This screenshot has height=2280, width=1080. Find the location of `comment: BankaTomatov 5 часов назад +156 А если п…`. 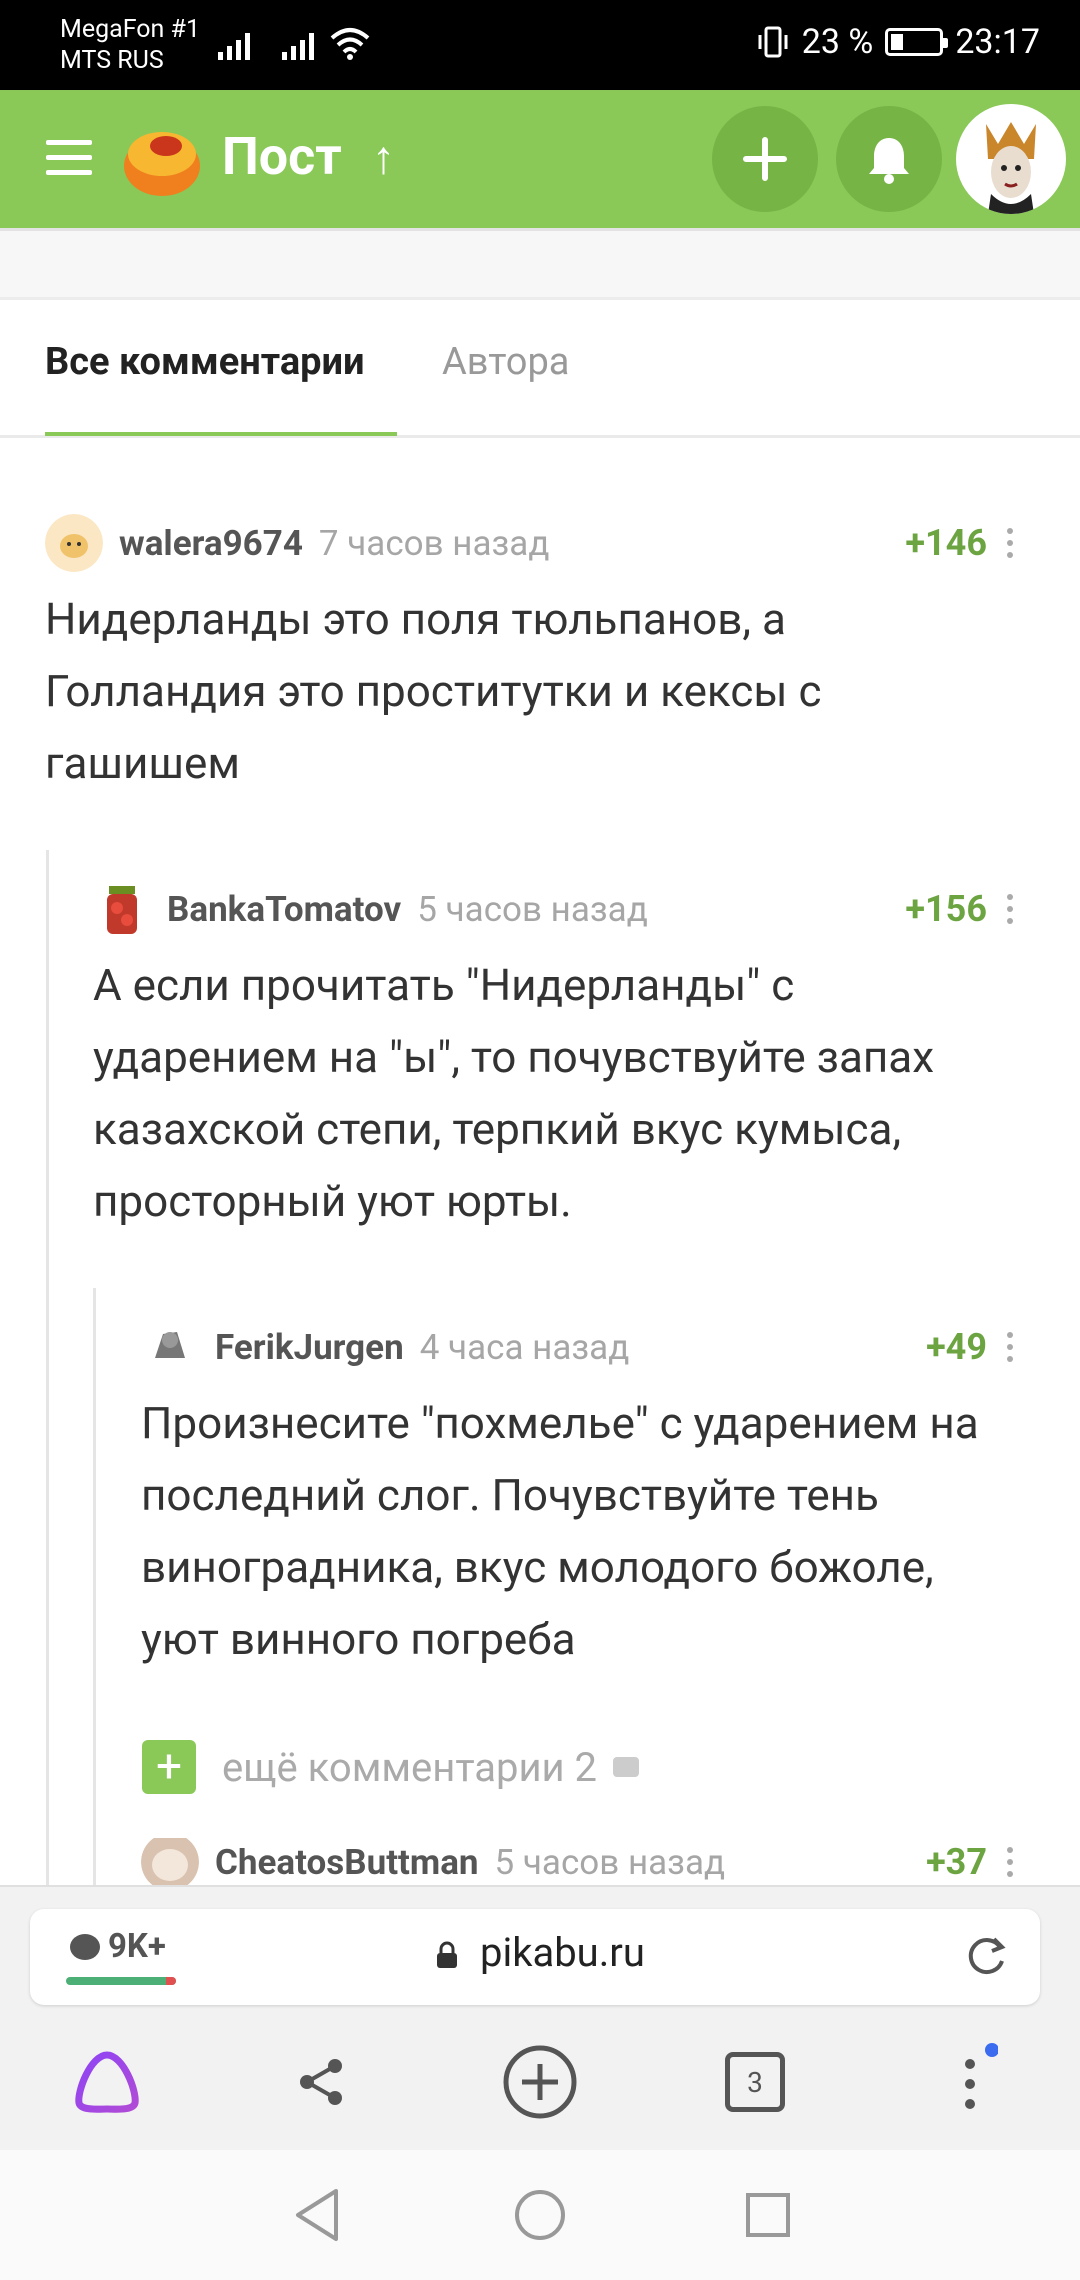

comment: BankaTomatov 5 часов назад +156 А если п… is located at coordinates (564, 1058).